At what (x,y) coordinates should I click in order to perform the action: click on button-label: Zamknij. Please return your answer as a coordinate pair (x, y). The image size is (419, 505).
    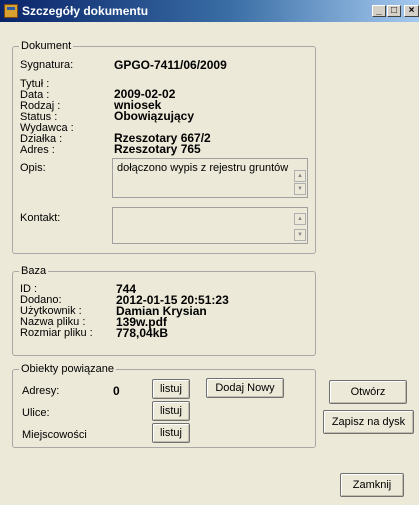
    Looking at the image, I should click on (372, 485).